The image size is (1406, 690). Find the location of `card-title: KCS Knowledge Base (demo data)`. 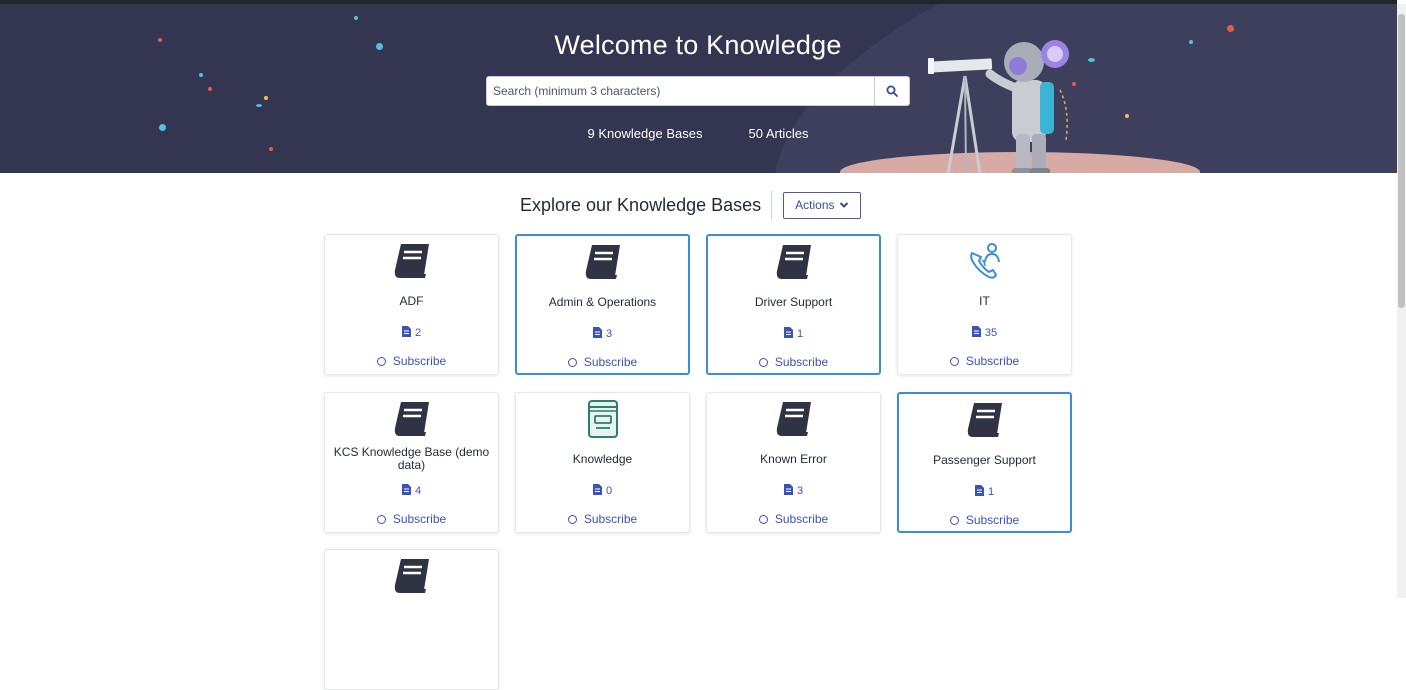

card-title: KCS Knowledge Base (demo data) is located at coordinates (411, 458).